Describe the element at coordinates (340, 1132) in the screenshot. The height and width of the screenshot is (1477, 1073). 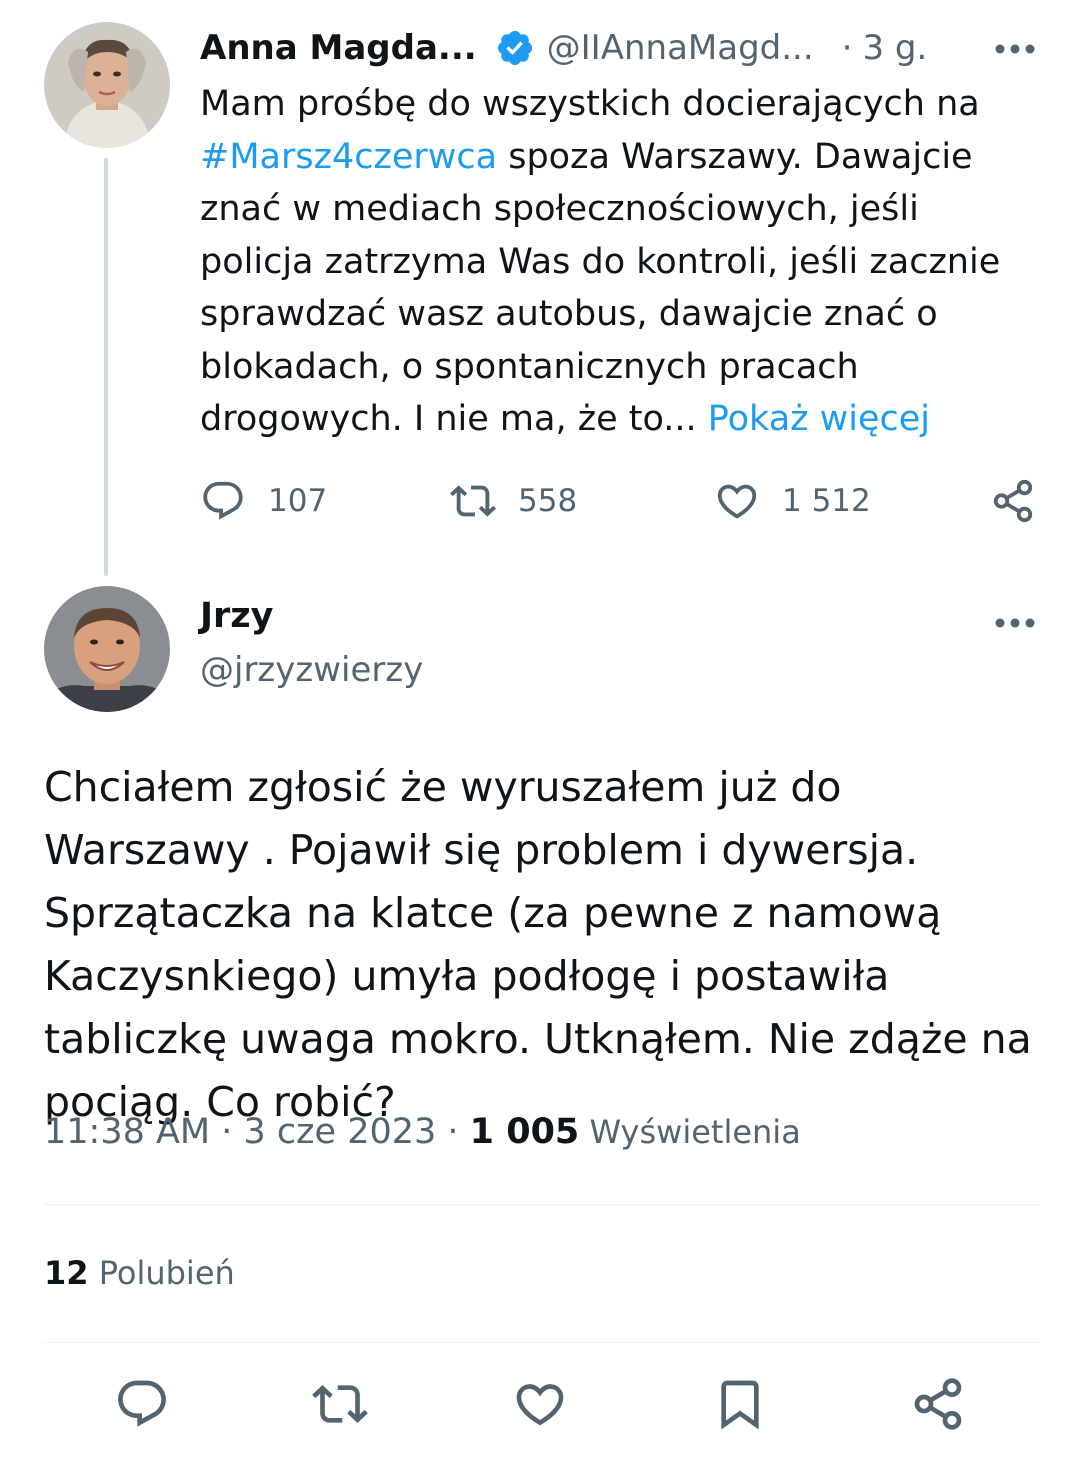
I see `tweet-date: 3 cze 2023` at that location.